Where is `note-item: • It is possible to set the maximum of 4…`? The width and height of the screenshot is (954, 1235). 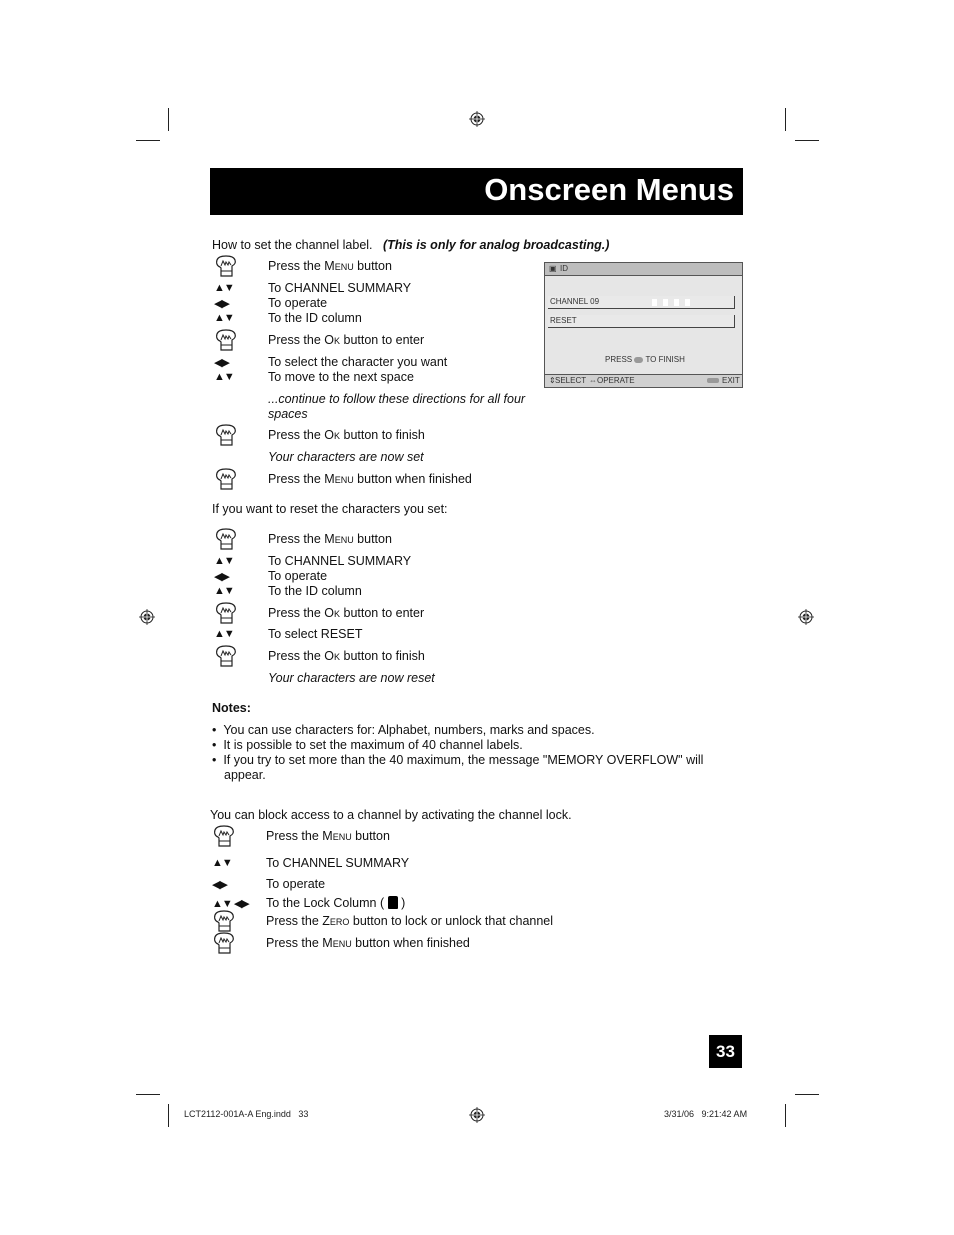 note-item: • It is possible to set the maximum of 4… is located at coordinates (367, 745).